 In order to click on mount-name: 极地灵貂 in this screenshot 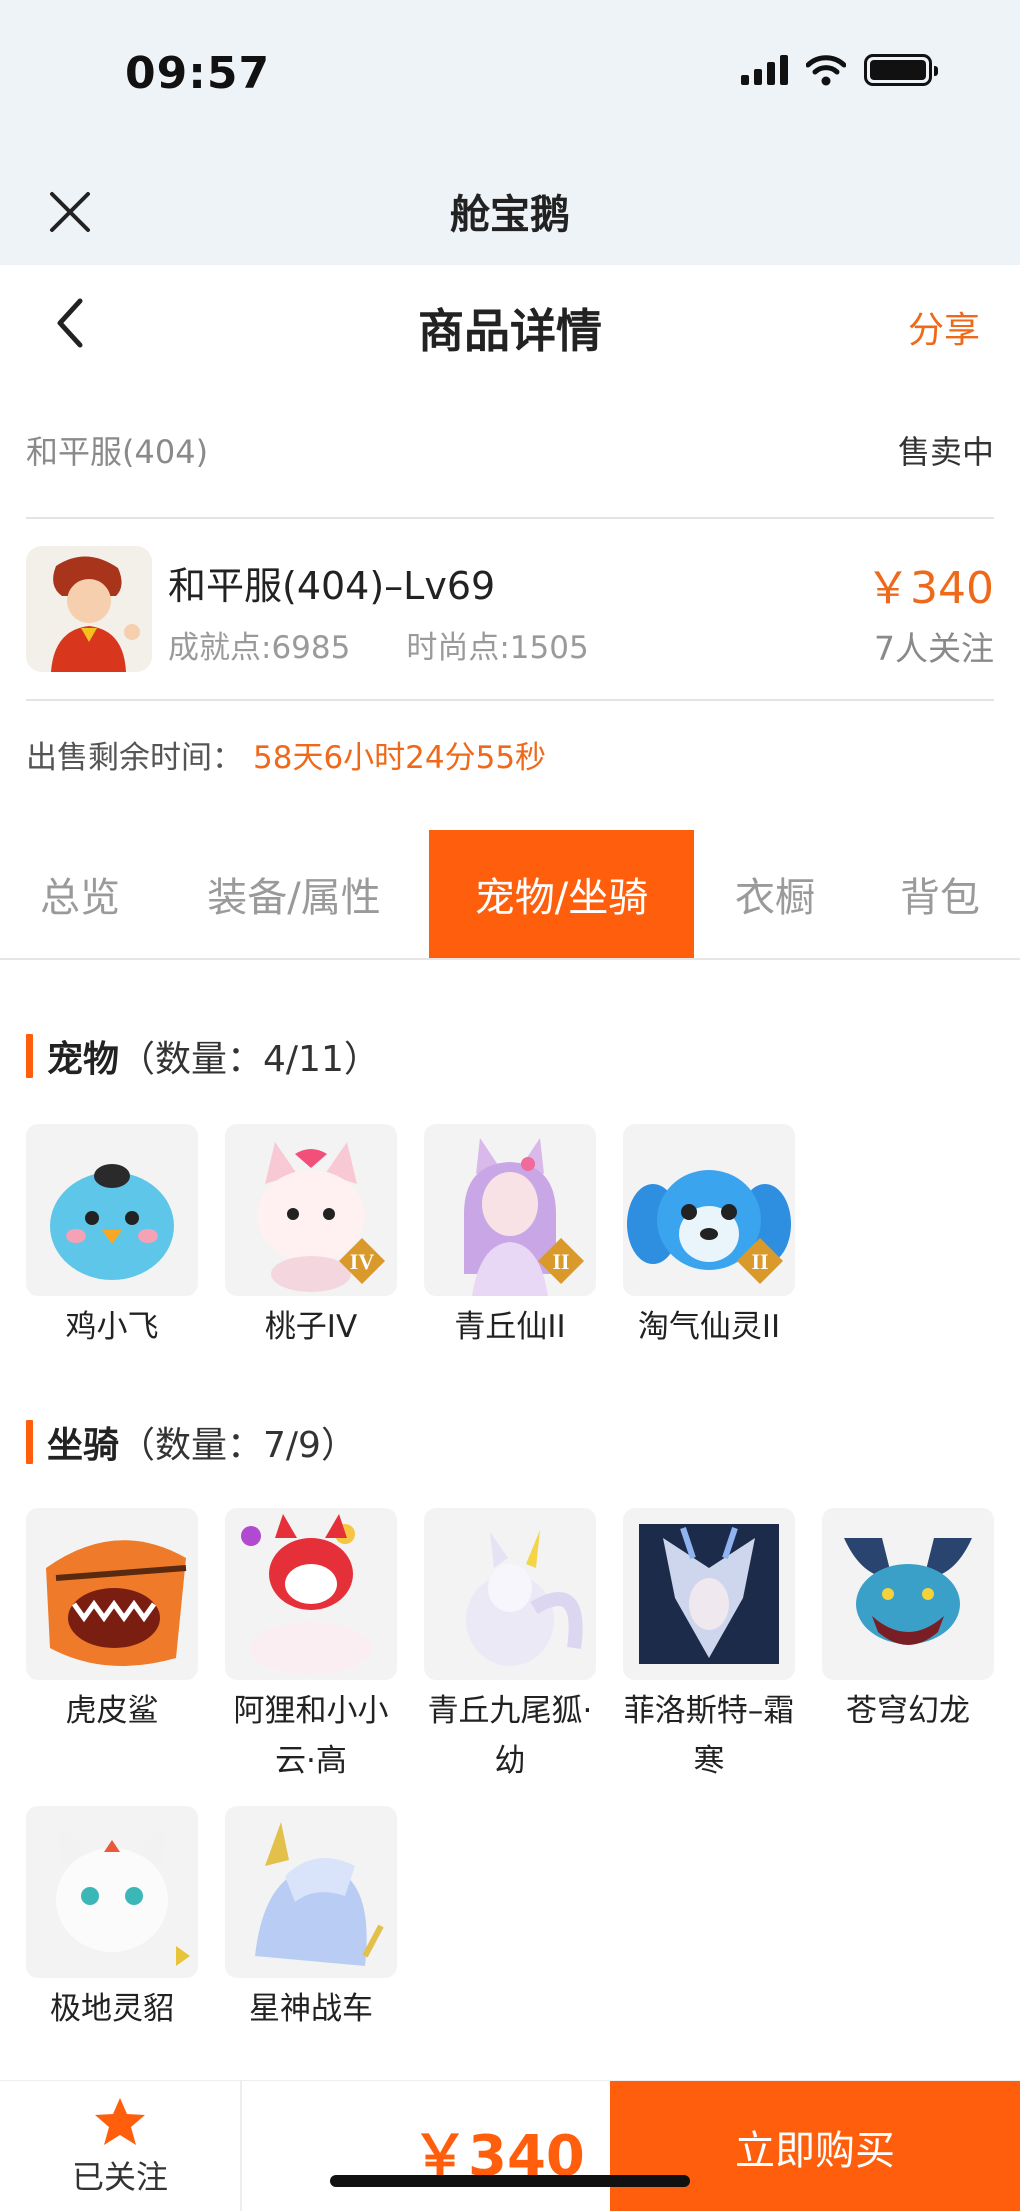, I will do `click(112, 2009)`.